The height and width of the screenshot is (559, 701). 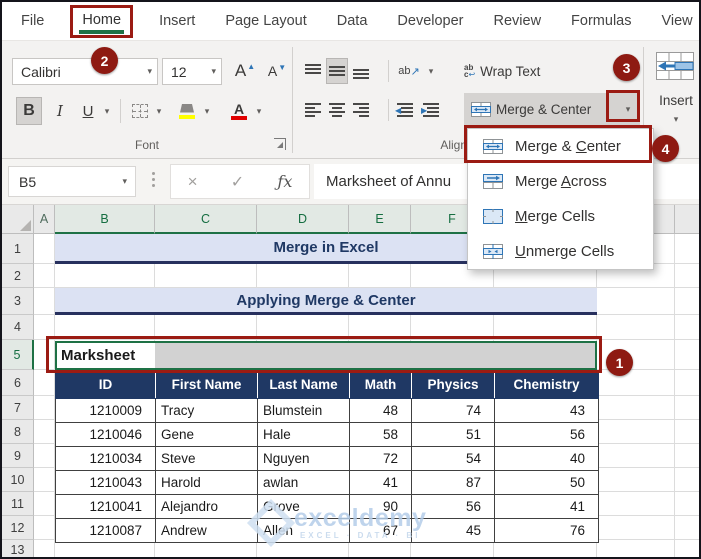 I want to click on row-header-5: 5, so click(x=18, y=355).